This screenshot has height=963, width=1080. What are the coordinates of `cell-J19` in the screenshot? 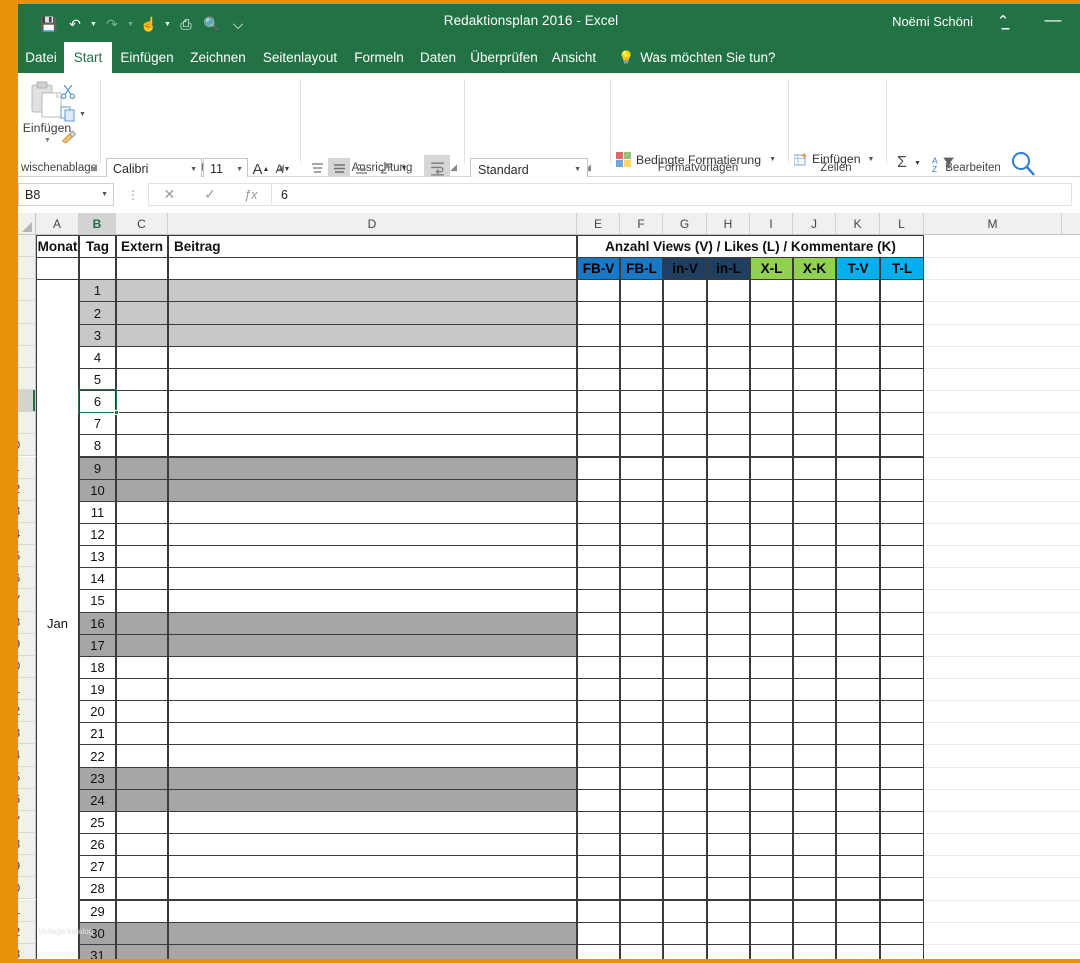 It's located at (814, 645).